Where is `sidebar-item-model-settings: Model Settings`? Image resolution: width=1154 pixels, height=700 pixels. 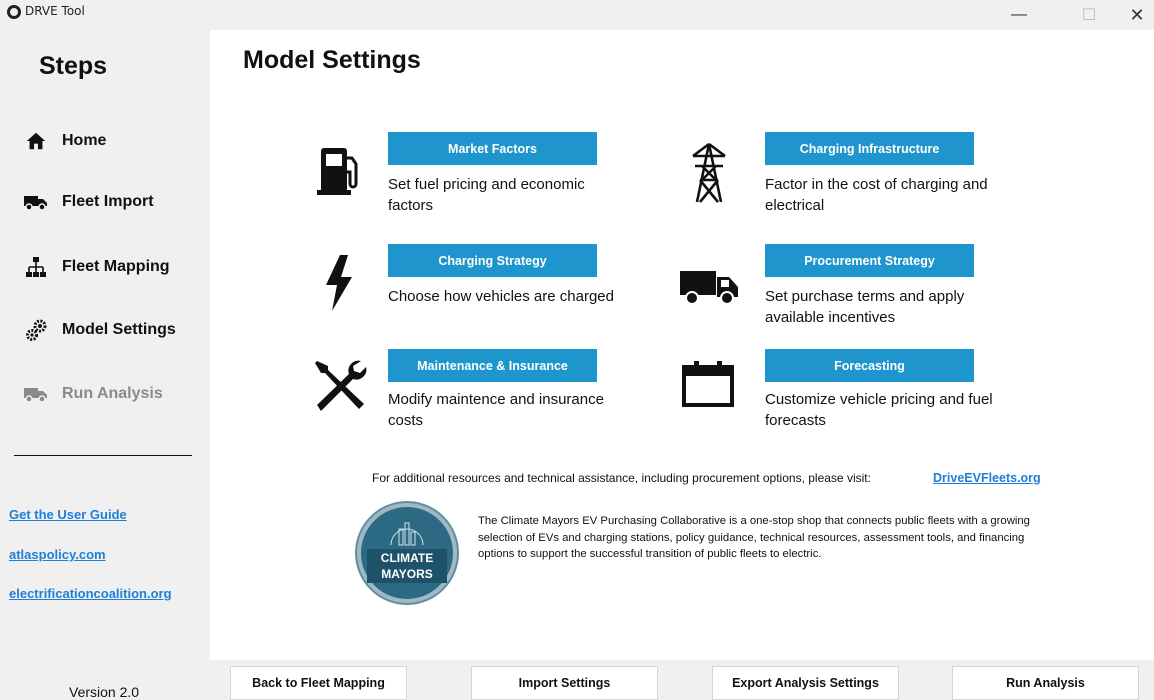 sidebar-item-model-settings: Model Settings is located at coordinates (100, 330).